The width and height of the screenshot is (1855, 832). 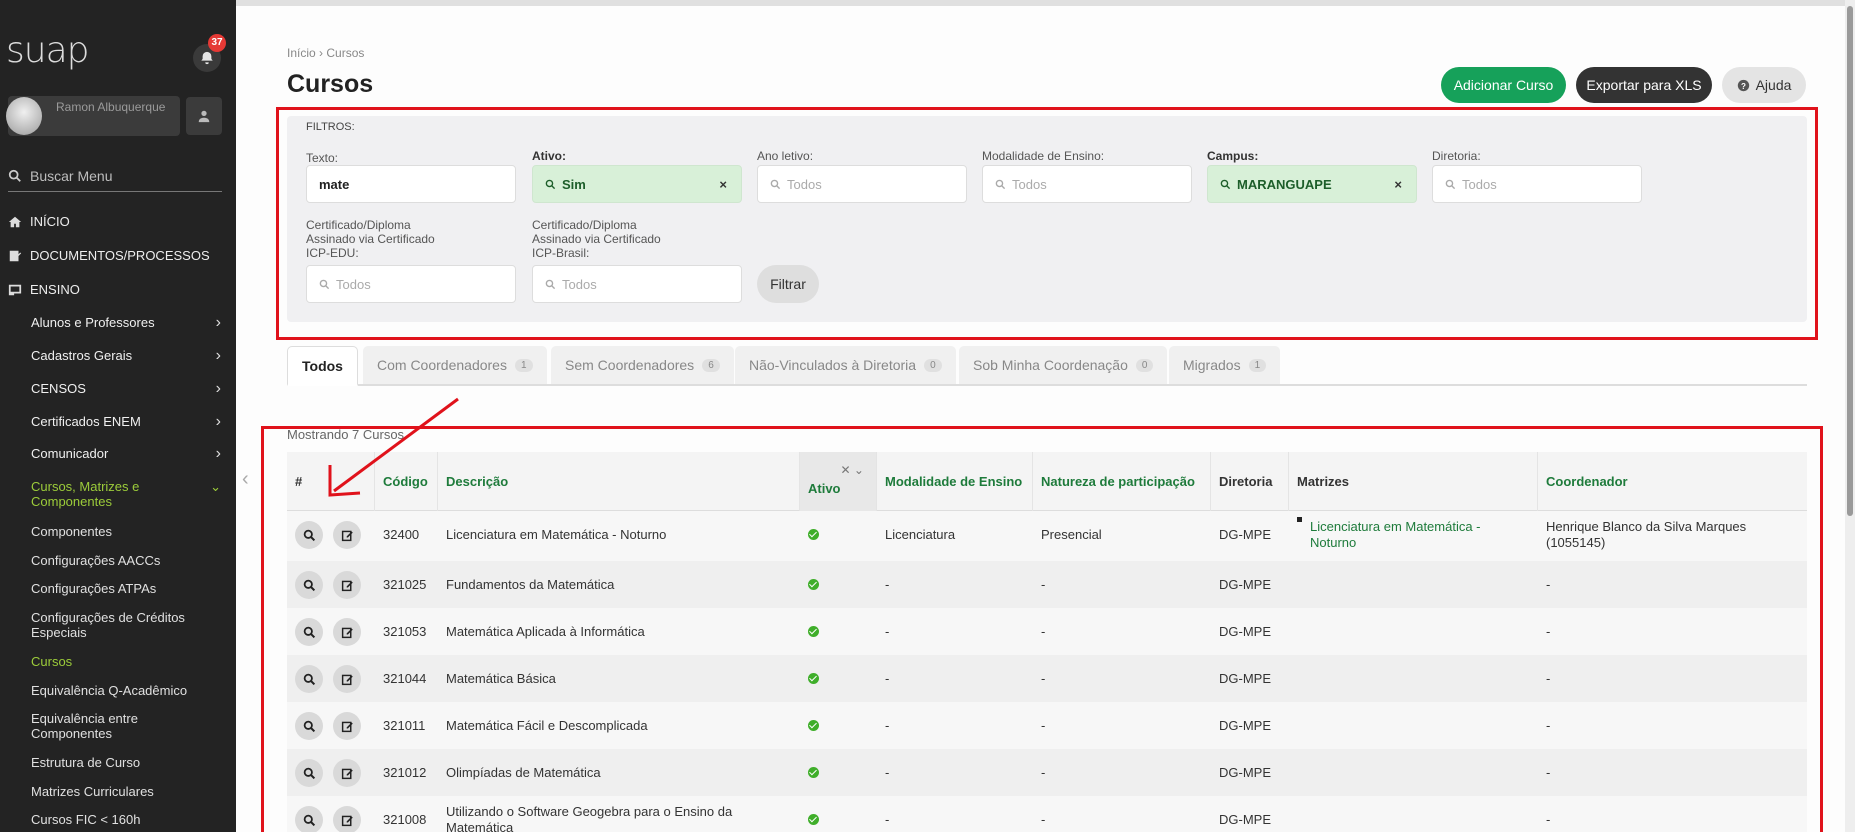 I want to click on sidebar-item-equivalencia-componentes: Equivalência entre Componentes, so click(x=101, y=726).